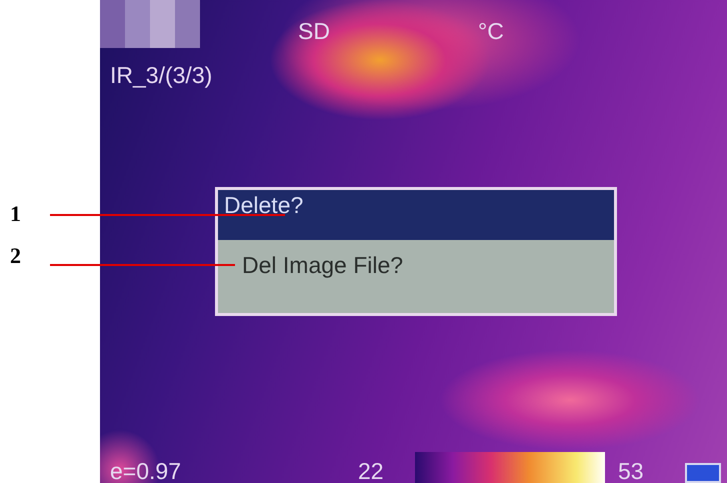 This screenshot has height=483, width=727. What do you see at coordinates (416, 215) in the screenshot?
I see `dialog-title: Delete?` at bounding box center [416, 215].